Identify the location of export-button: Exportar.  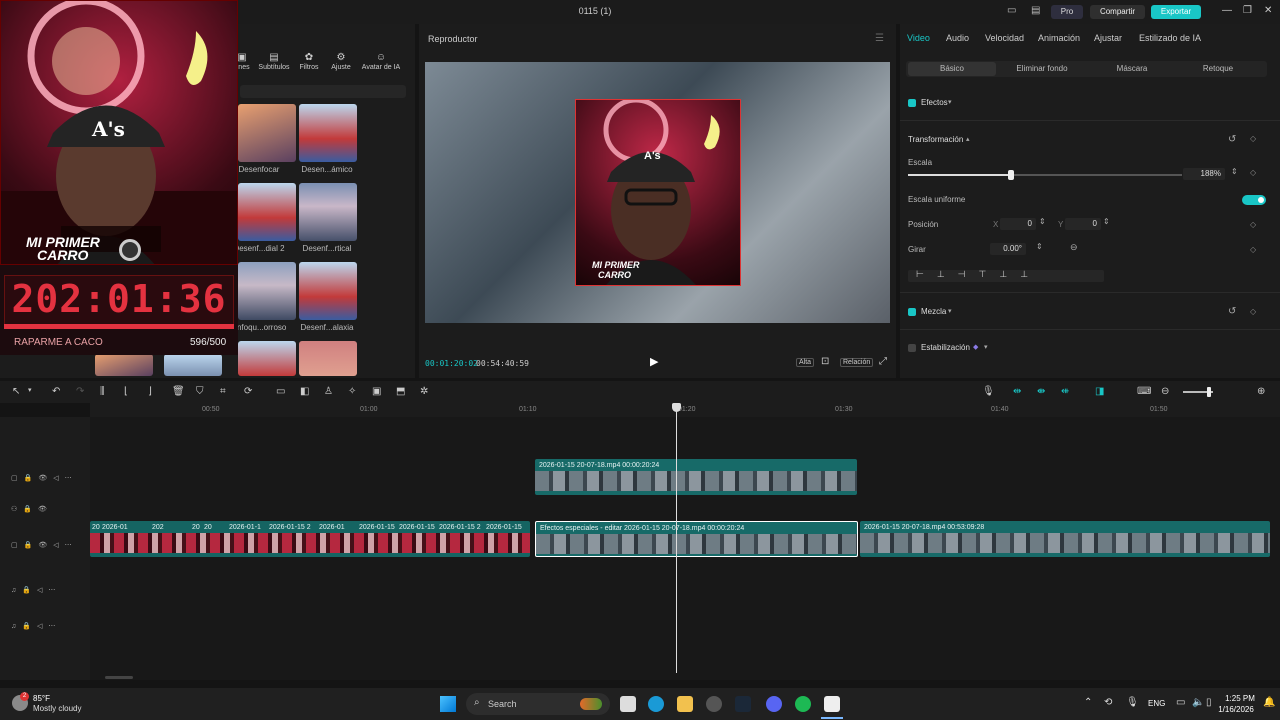
(1176, 12).